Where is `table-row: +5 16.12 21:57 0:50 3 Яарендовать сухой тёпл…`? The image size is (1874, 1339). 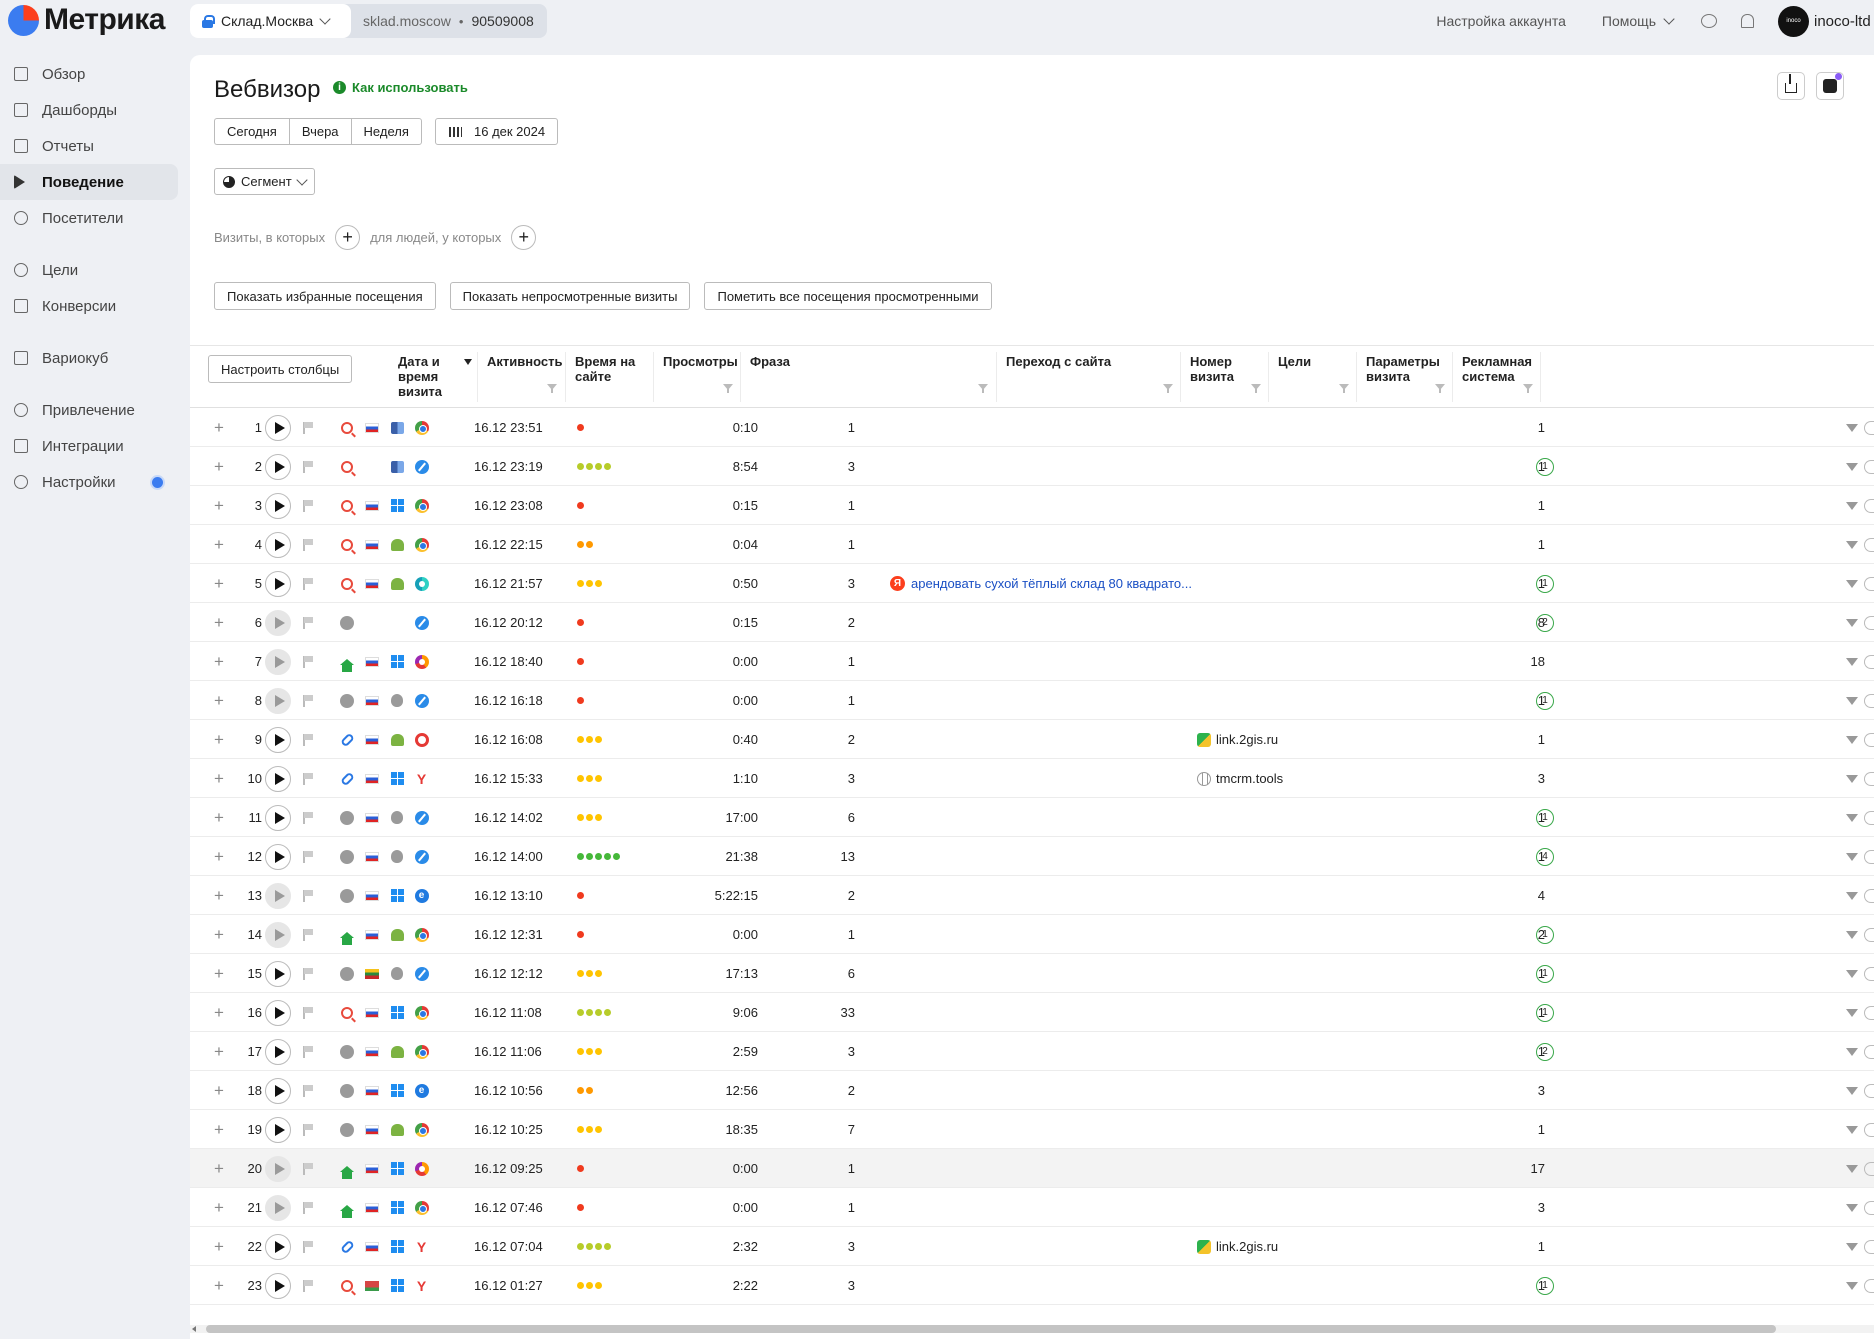
table-row: +5 16.12 21:57 0:50 3 Яарендовать сухой тёпл… is located at coordinates (1032, 583).